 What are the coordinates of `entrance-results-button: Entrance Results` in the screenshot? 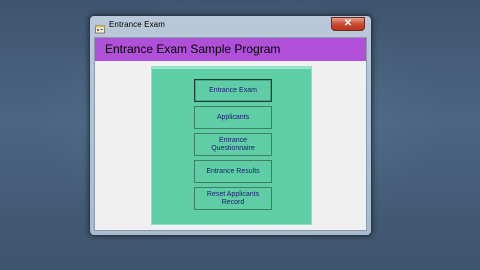 It's located at (233, 171).